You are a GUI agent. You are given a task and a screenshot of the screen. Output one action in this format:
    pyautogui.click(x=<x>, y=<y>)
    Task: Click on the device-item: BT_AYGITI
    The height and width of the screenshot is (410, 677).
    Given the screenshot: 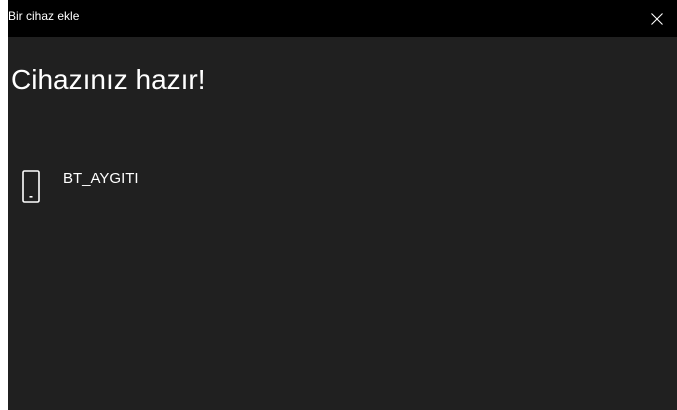 What is the action you would take?
    pyautogui.click(x=80, y=185)
    